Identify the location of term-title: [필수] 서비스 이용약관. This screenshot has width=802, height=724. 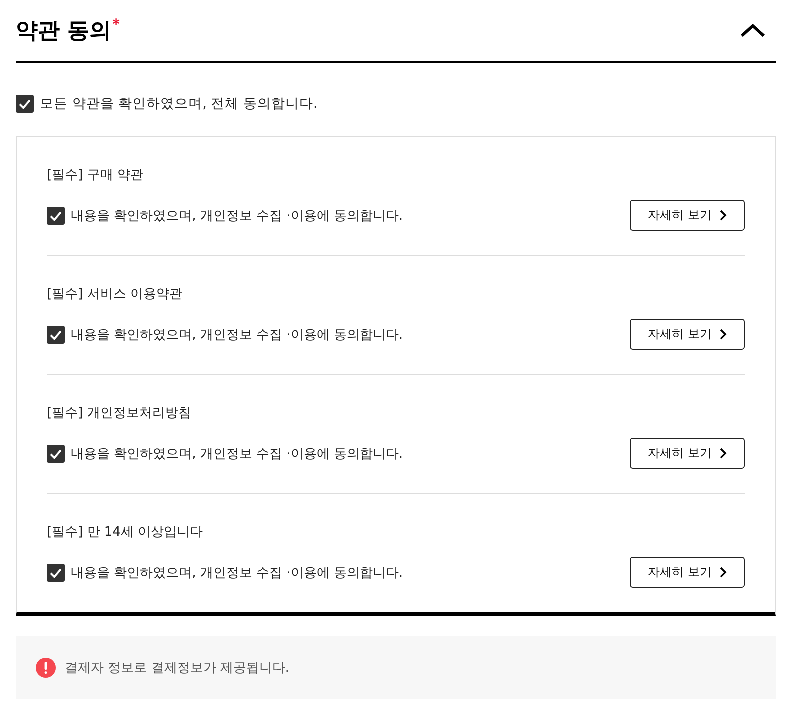
(114, 295).